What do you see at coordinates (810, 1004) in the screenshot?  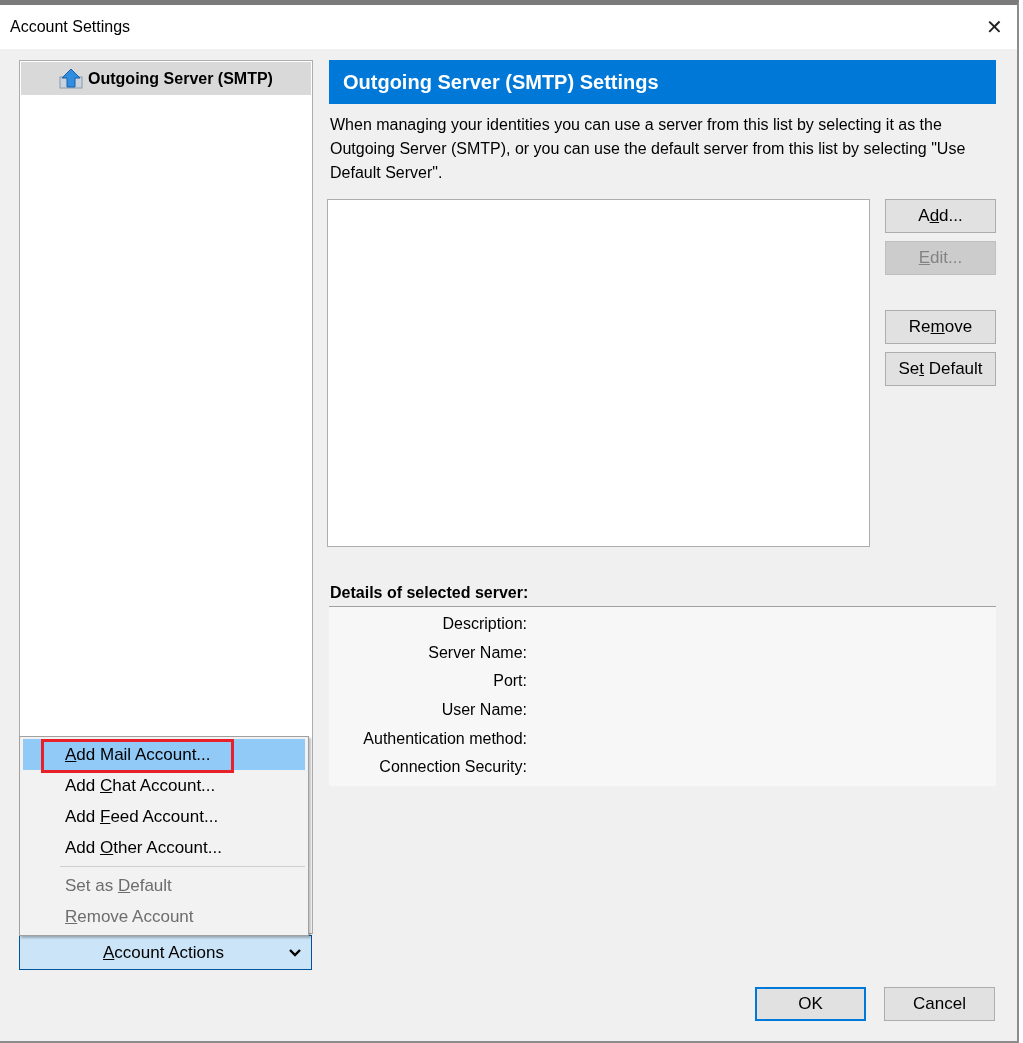 I see `dialog-button: OK` at bounding box center [810, 1004].